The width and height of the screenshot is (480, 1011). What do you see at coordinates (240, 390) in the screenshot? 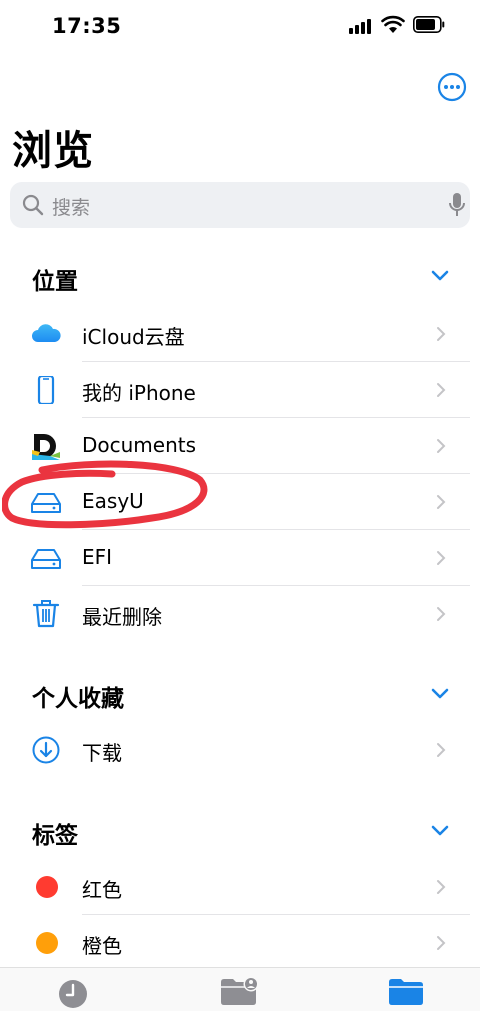
I see `location-item-my-iphone: 我的 iPhone` at bounding box center [240, 390].